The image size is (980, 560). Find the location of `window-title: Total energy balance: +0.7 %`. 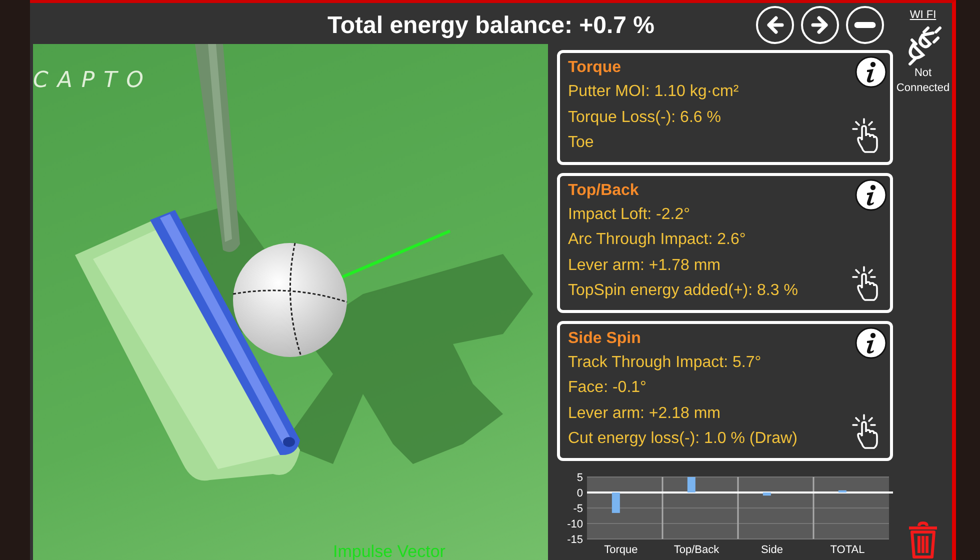

window-title: Total energy balance: +0.7 % is located at coordinates (491, 26).